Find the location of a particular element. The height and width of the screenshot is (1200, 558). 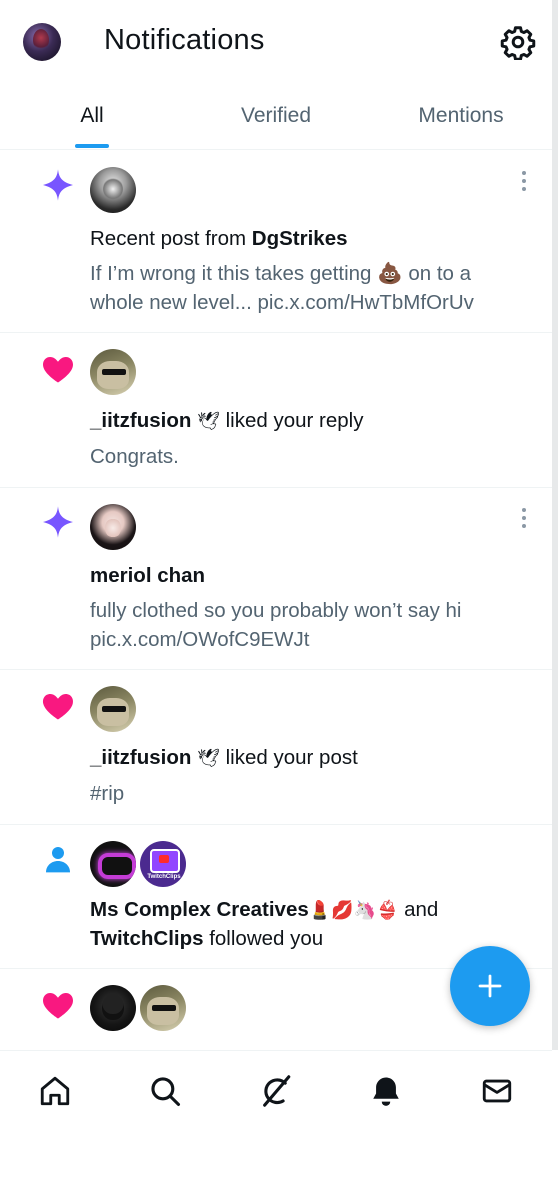

action-text: liked your reply is located at coordinates (291, 420).